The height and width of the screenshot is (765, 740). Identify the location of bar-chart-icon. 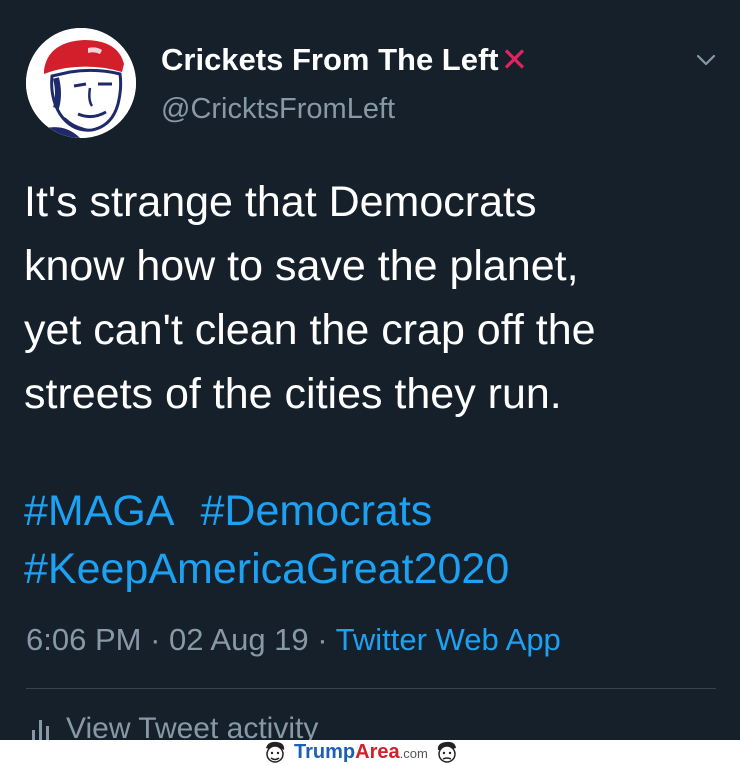
(40, 731).